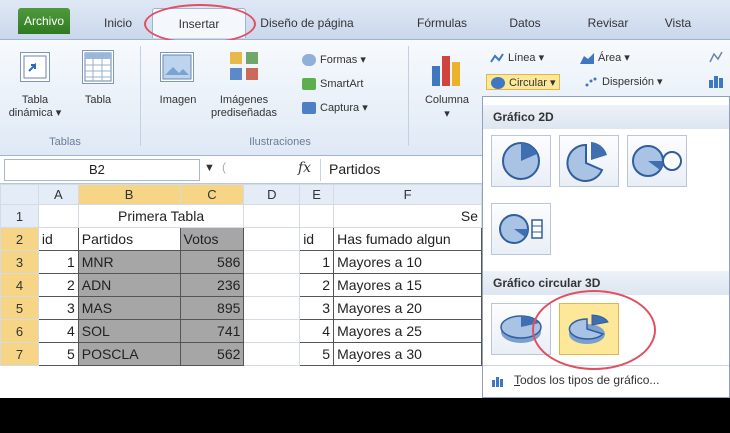  What do you see at coordinates (98, 100) in the screenshot?
I see `tabla-label: Tabla` at bounding box center [98, 100].